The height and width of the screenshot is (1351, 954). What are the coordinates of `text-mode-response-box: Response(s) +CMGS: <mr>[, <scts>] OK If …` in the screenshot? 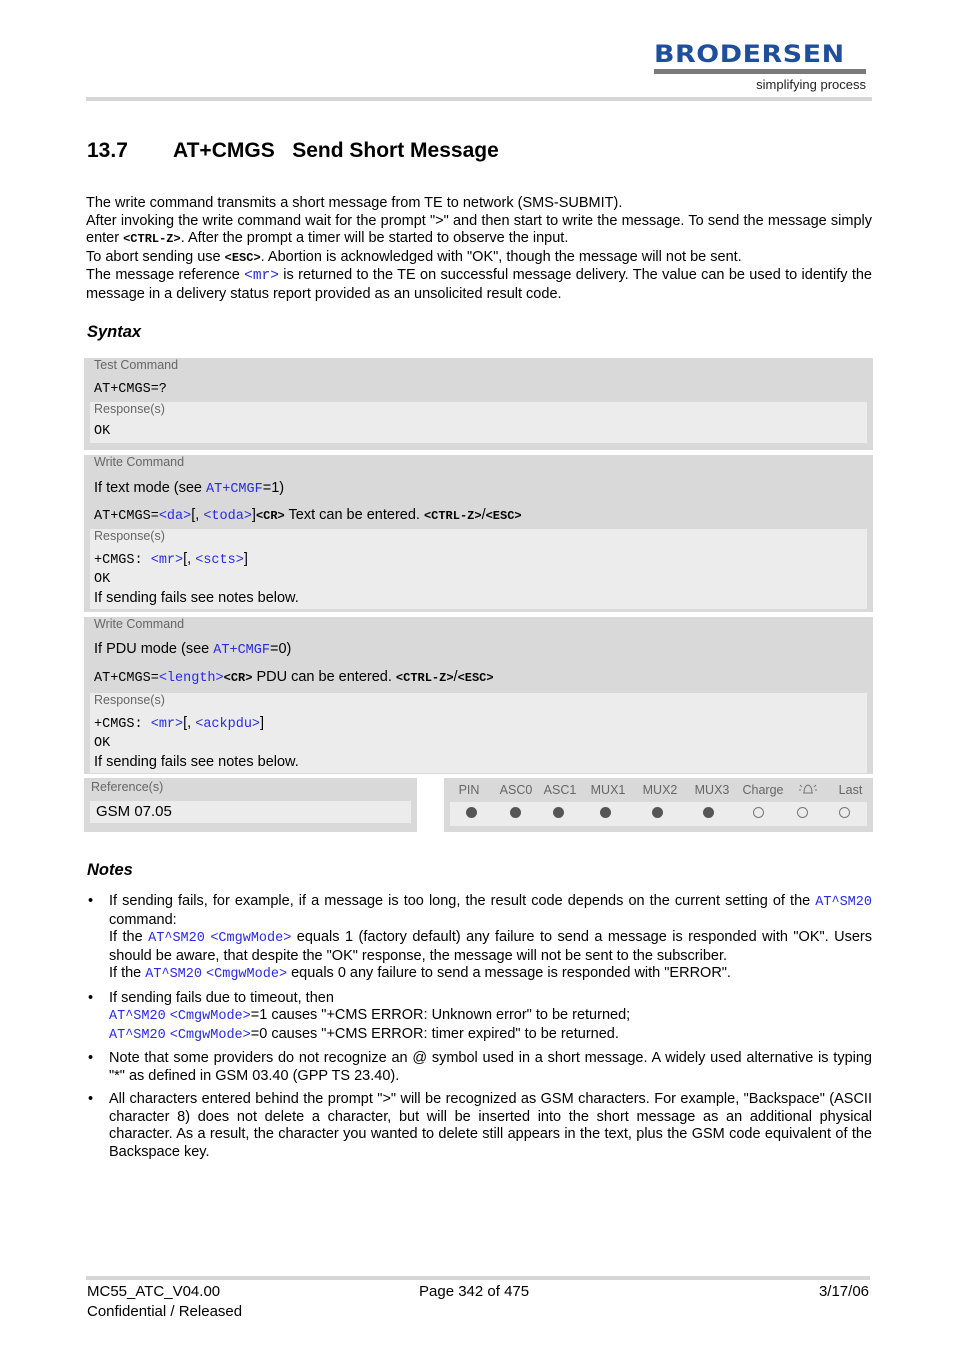 It's located at (478, 569).